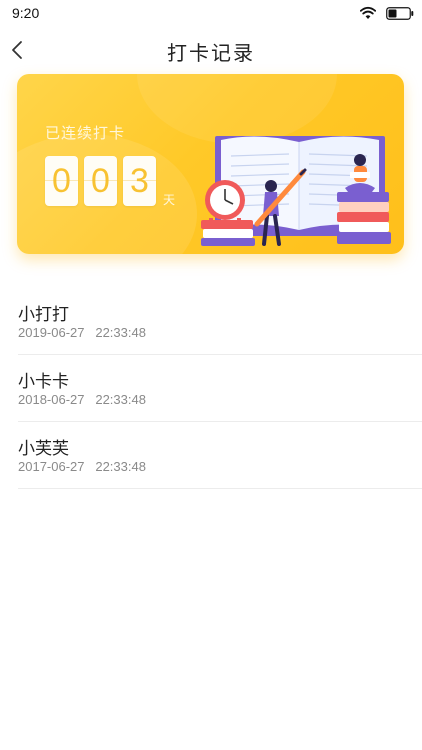  What do you see at coordinates (26, 13) in the screenshot?
I see `status-time: 9:20` at bounding box center [26, 13].